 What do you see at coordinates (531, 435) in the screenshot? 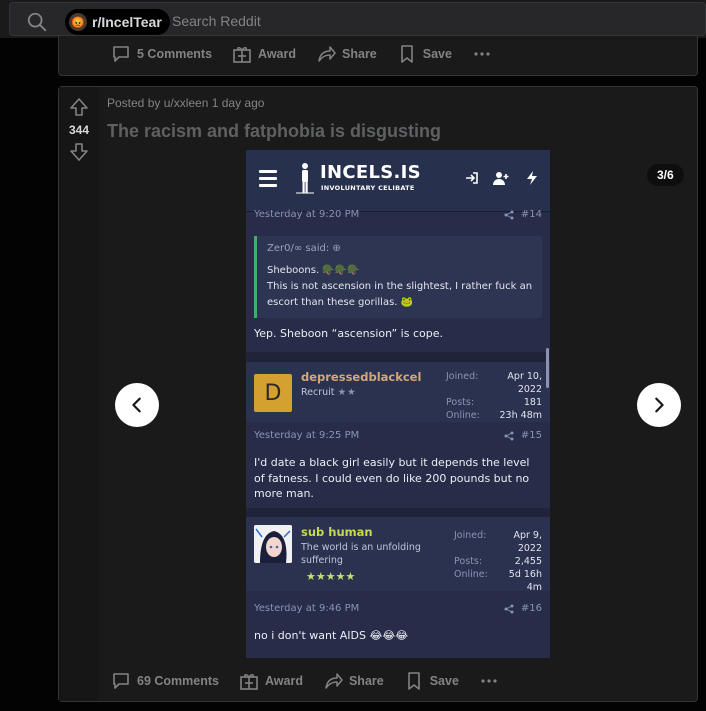
I see `post-number: #15` at bounding box center [531, 435].